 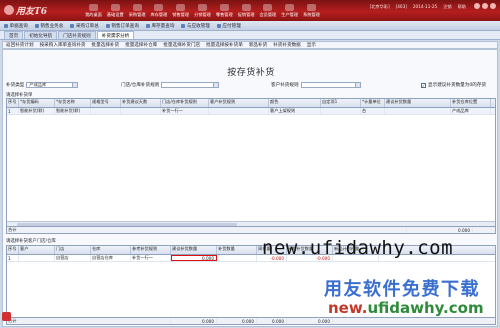 I want to click on menu-item: 促销管理, so click(x=246, y=11).